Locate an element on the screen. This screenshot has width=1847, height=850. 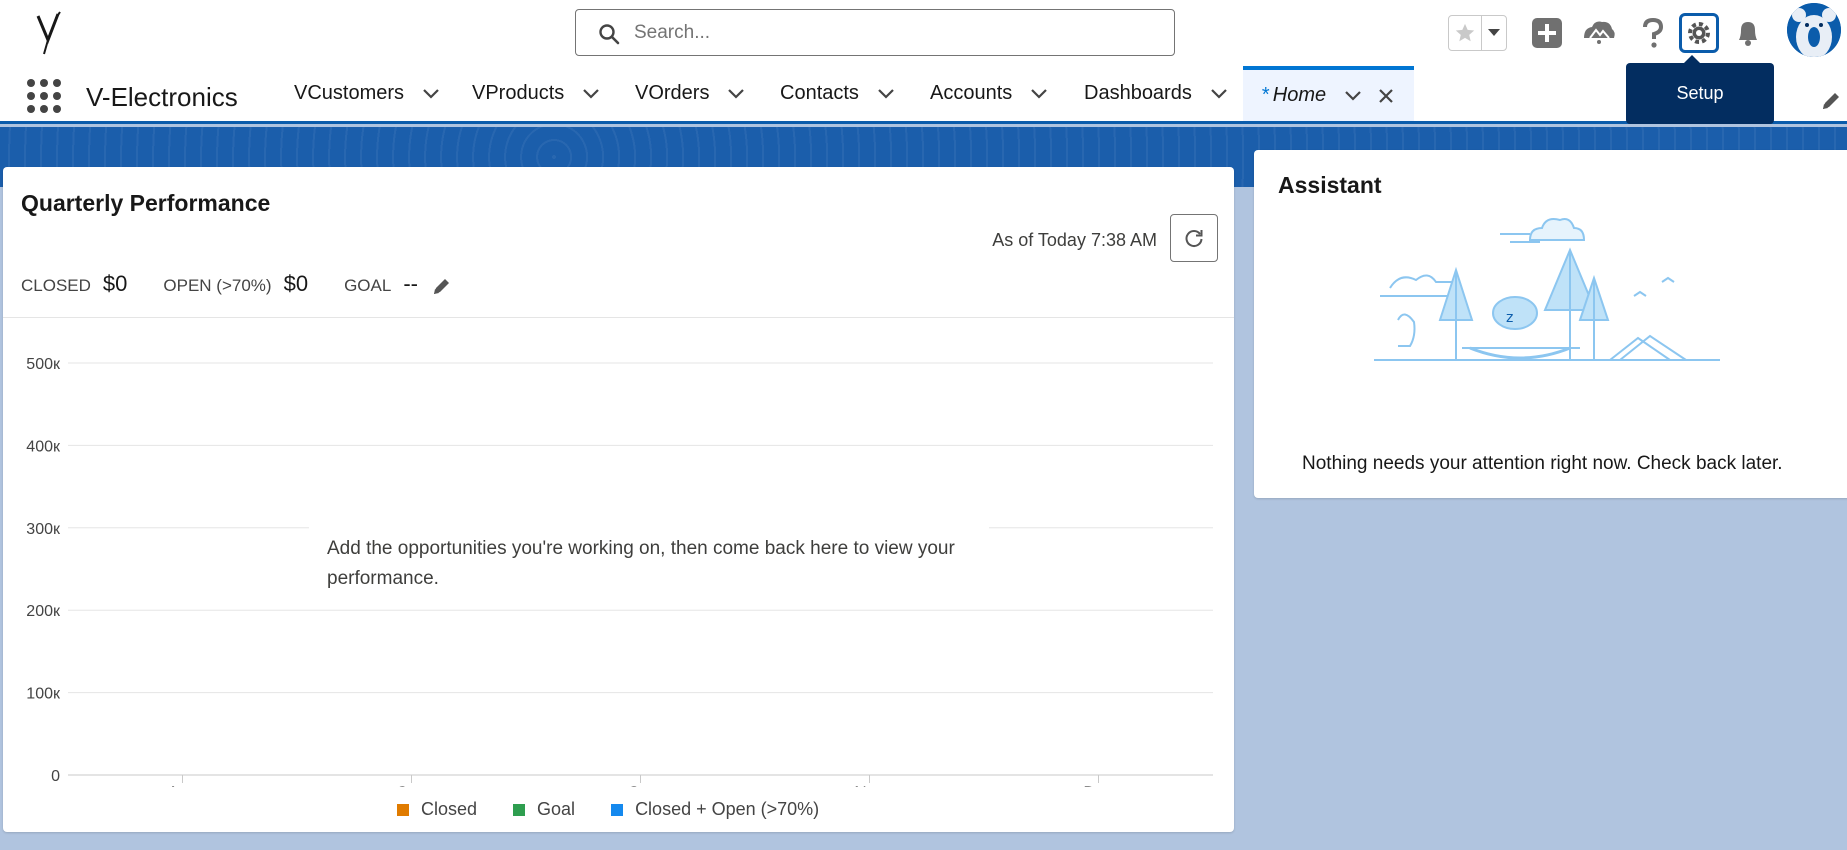
closed-label: CLOSED is located at coordinates (56, 285).